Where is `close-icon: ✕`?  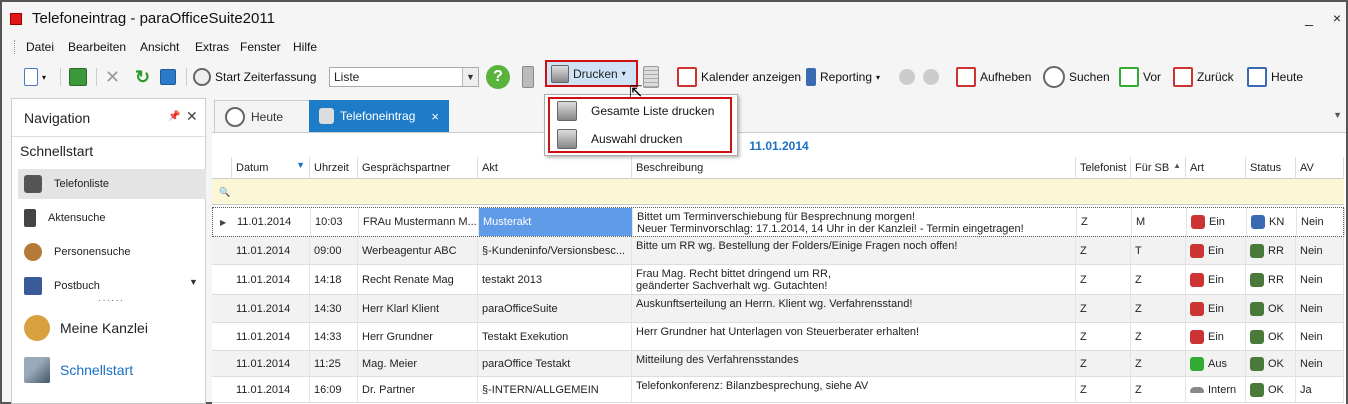
close-icon: ✕ is located at coordinates (192, 116).